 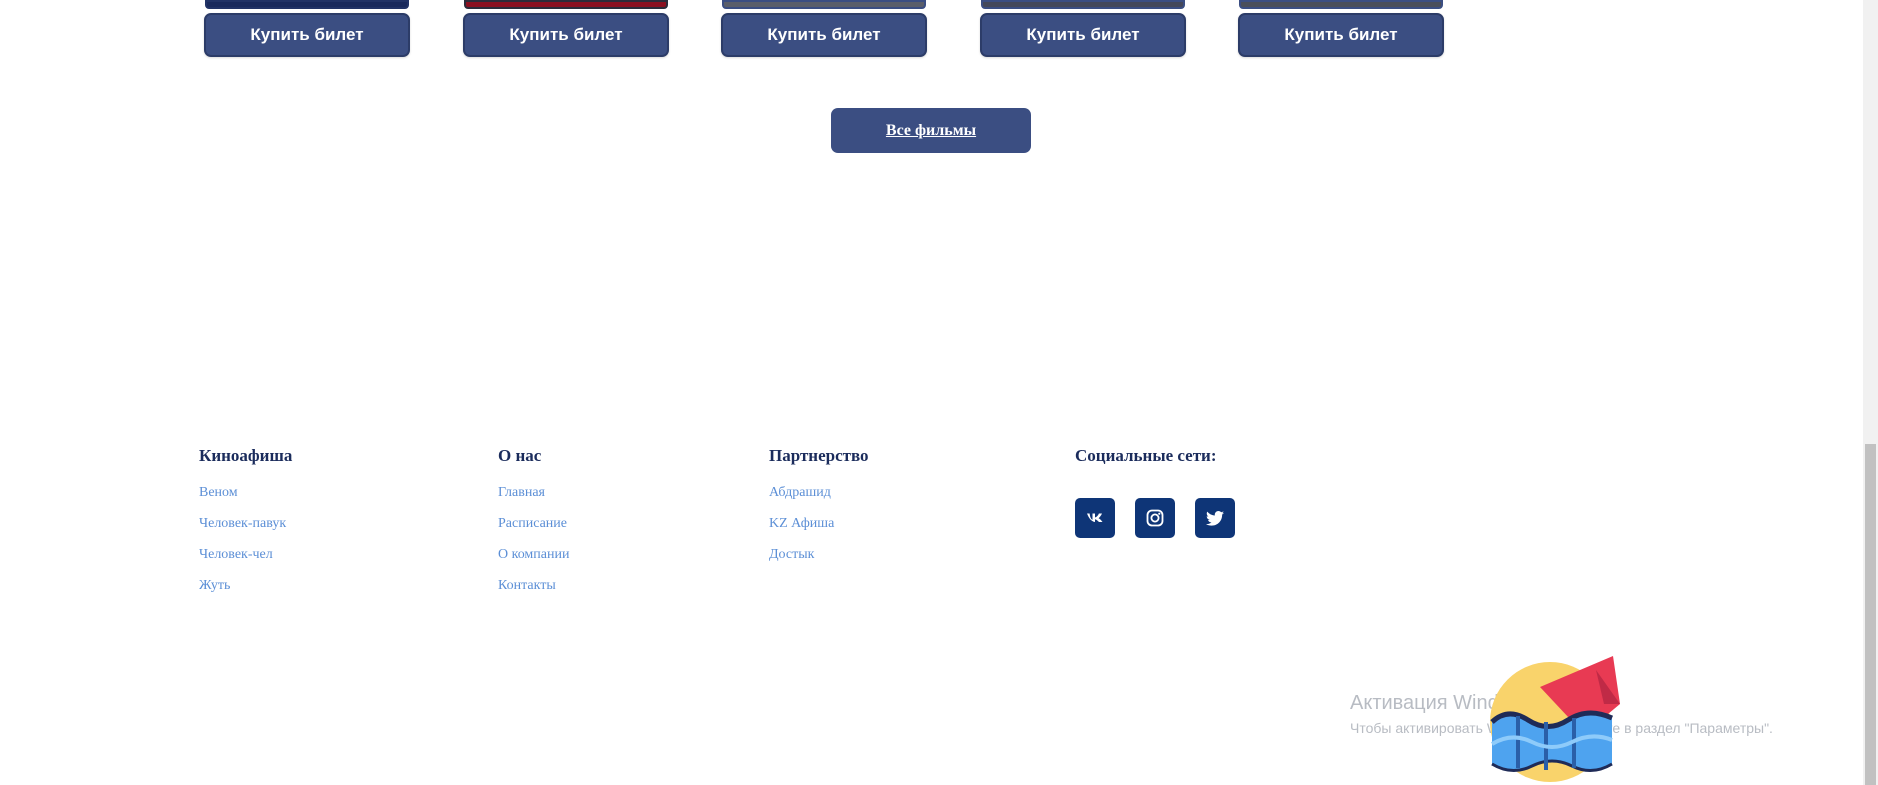 What do you see at coordinates (1215, 518) in the screenshot?
I see `twitter-icon` at bounding box center [1215, 518].